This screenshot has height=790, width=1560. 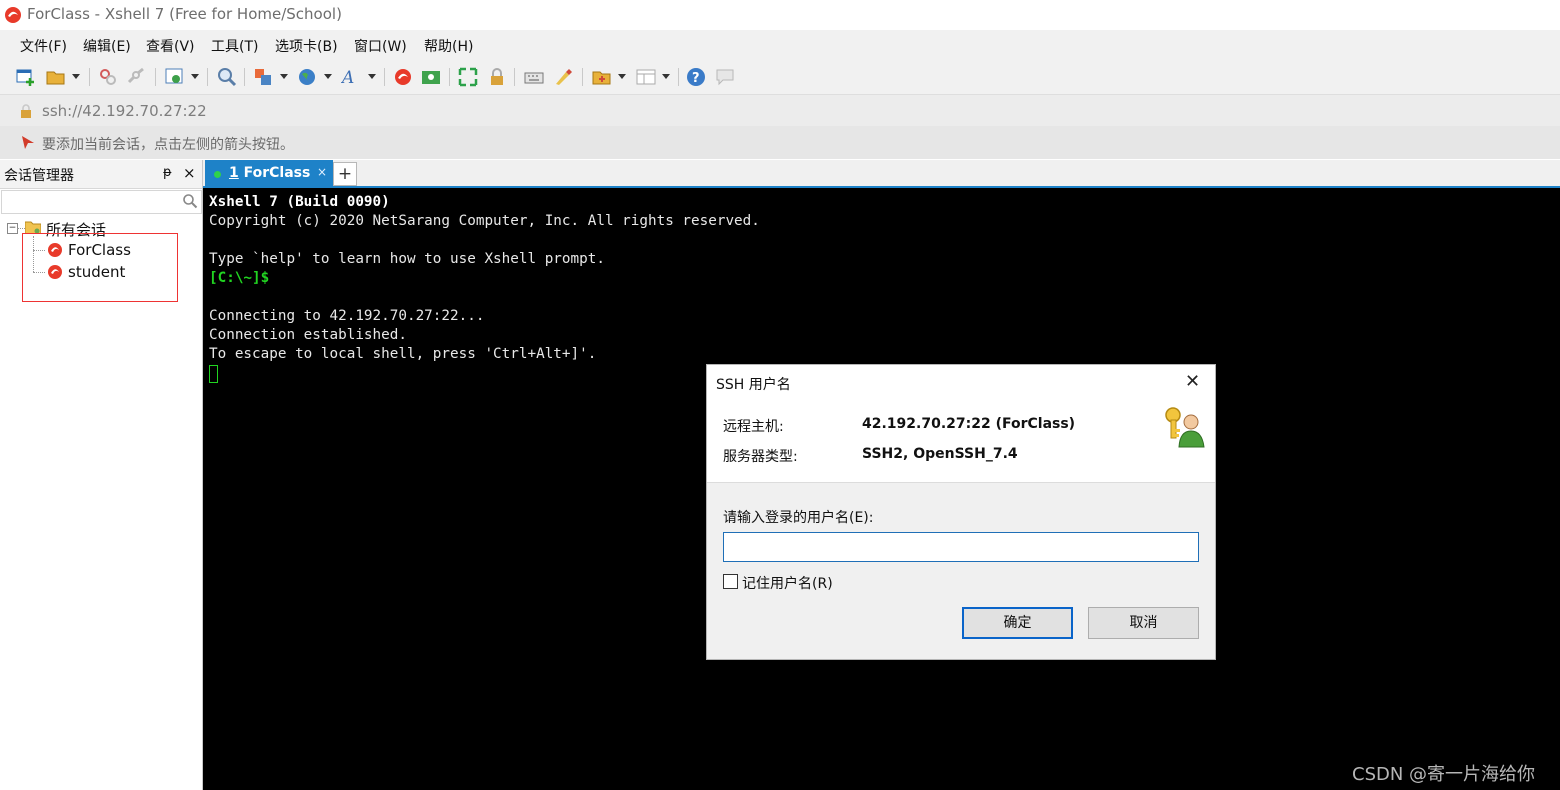 I want to click on remember-username-checkbox, so click(x=730, y=581).